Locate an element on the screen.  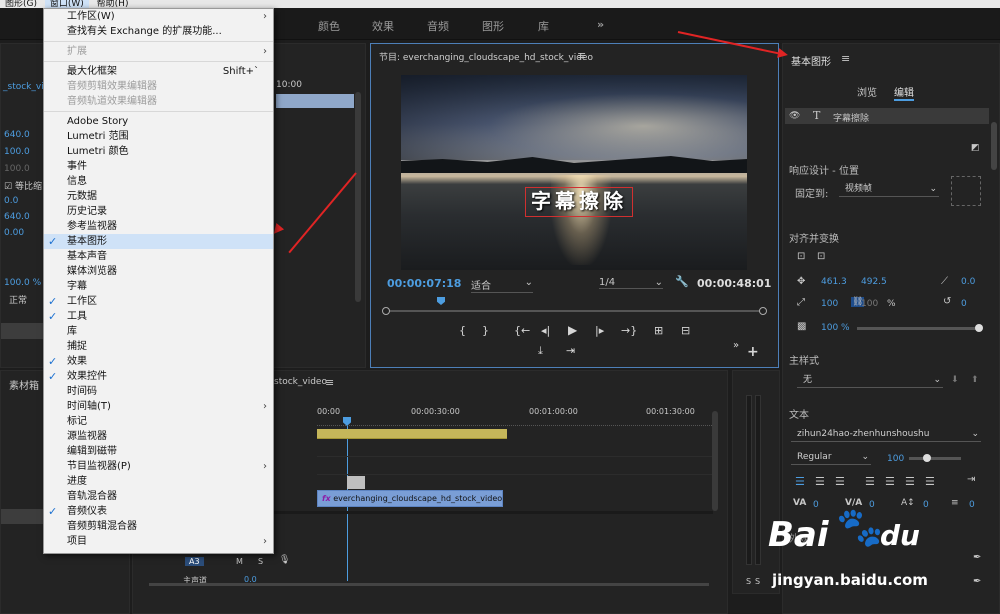
step-back-icon: ◂| is located at coordinates (545, 330).